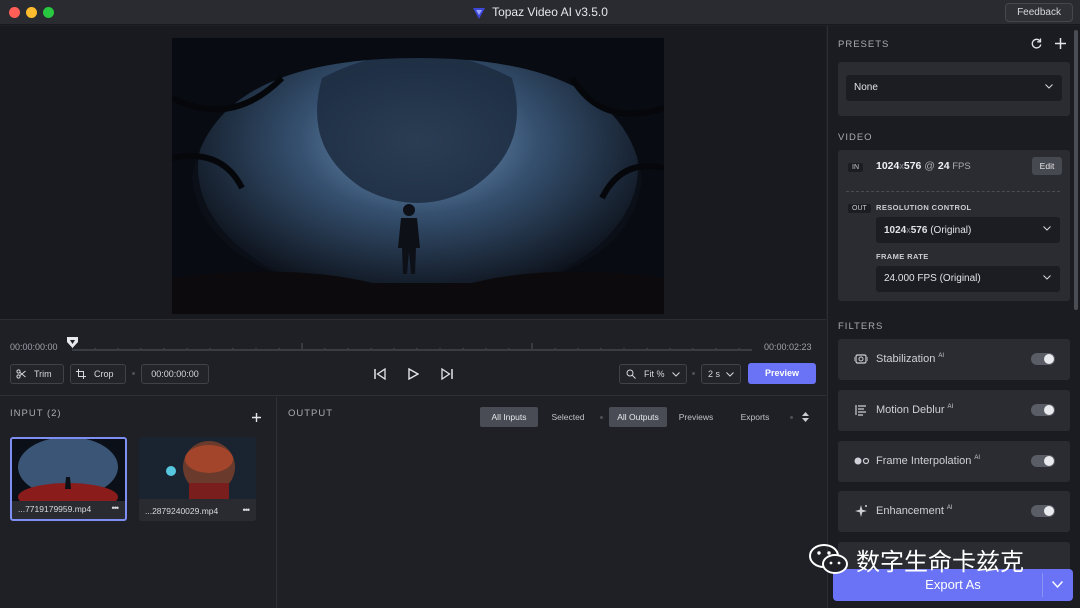 This screenshot has height=608, width=1080. What do you see at coordinates (866, 87) in the screenshot?
I see `preset-value: None` at bounding box center [866, 87].